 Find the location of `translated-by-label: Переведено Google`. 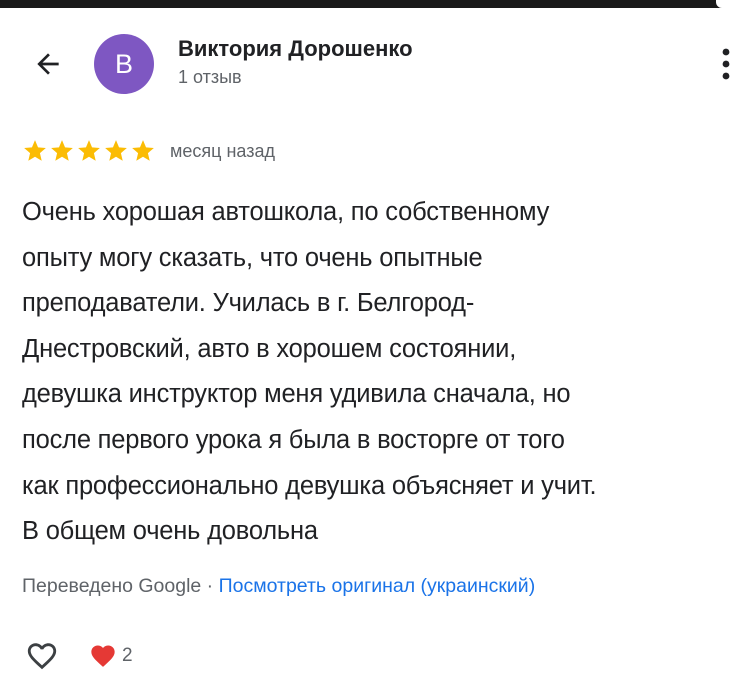

translated-by-label: Переведено Google is located at coordinates (112, 586).